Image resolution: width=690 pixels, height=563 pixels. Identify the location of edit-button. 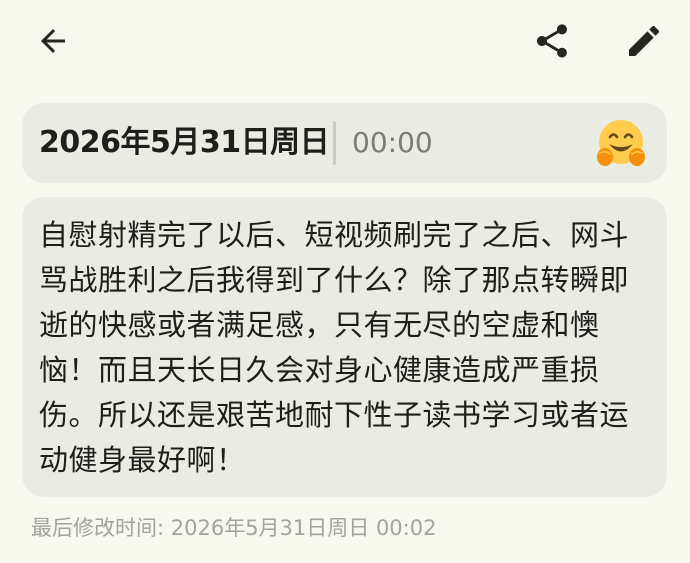
(644, 41).